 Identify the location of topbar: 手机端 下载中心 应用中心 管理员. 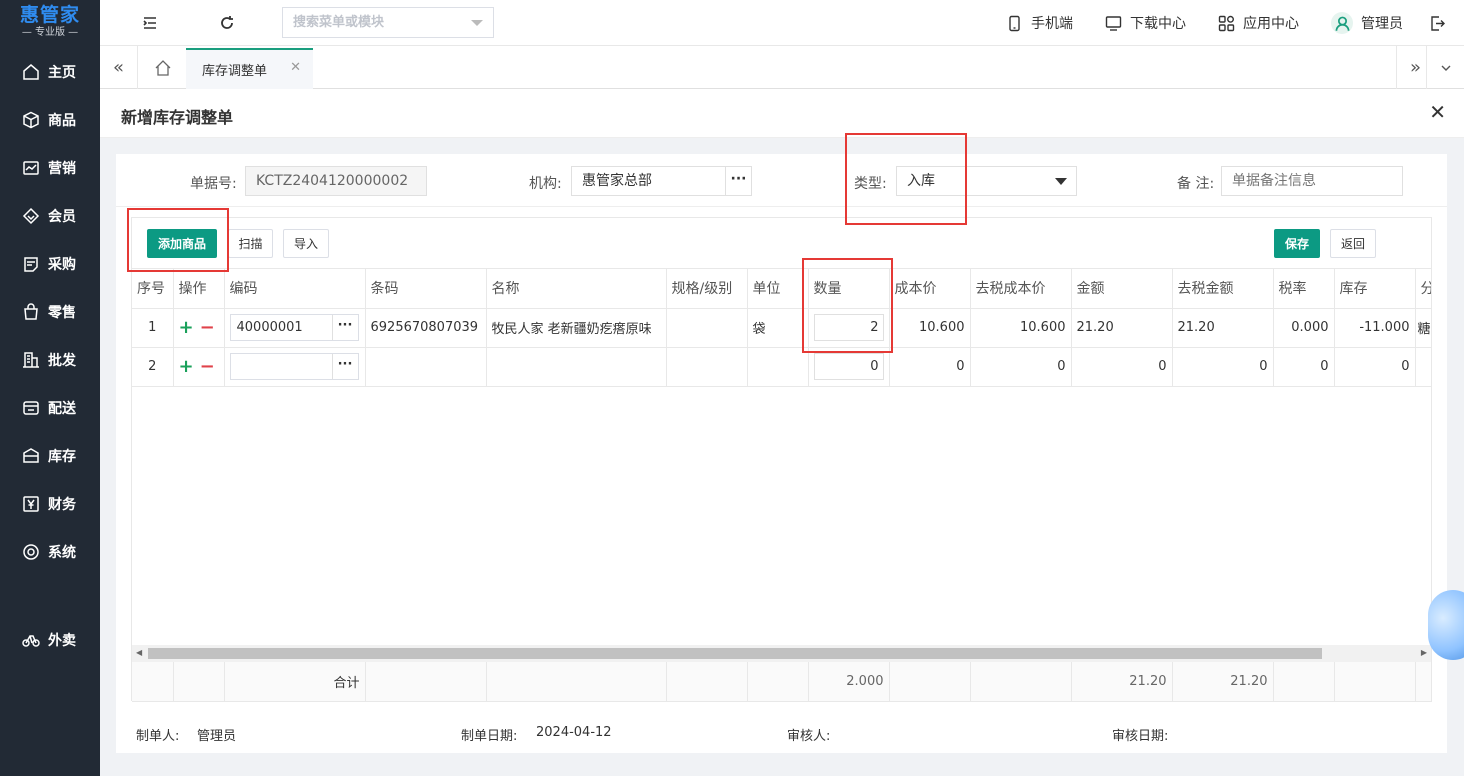
(782, 23).